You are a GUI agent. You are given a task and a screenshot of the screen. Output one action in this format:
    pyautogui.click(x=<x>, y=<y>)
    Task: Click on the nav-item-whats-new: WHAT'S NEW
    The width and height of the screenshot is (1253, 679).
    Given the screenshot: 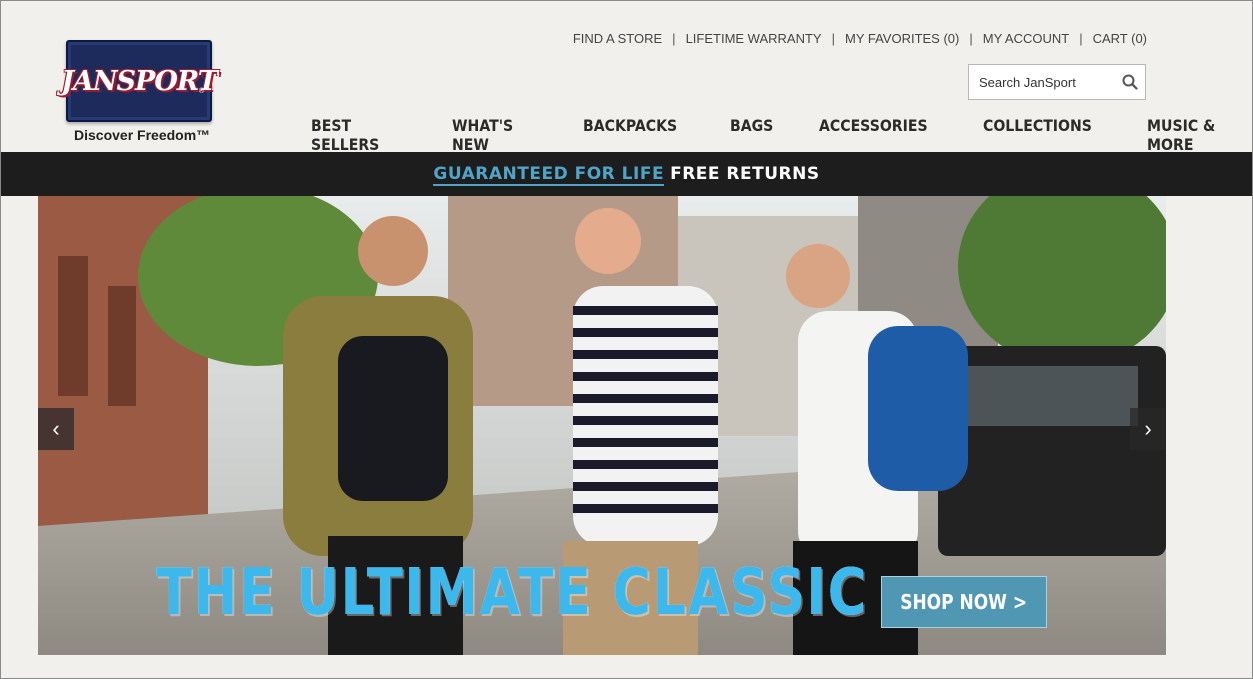 What is the action you would take?
    pyautogui.click(x=492, y=135)
    